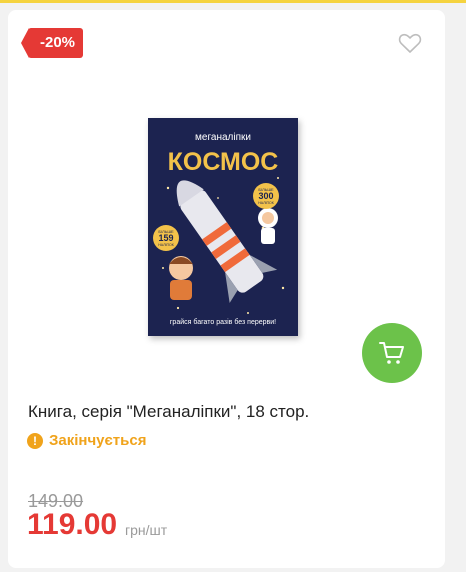 The width and height of the screenshot is (466, 572). Describe the element at coordinates (146, 530) in the screenshot. I see `price-unit: грн/шт` at that location.